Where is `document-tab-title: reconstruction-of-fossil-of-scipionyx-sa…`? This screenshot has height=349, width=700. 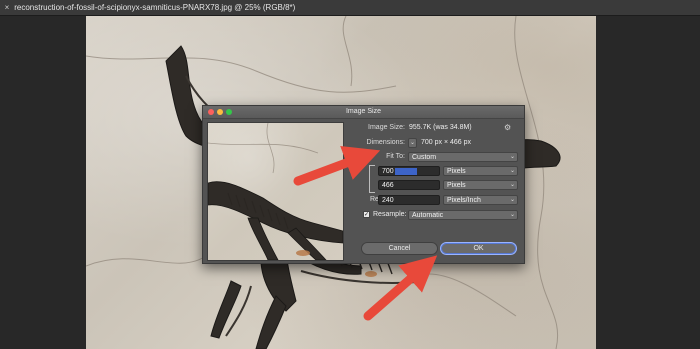 document-tab-title: reconstruction-of-fossil-of-scipionyx-sa… is located at coordinates (155, 7).